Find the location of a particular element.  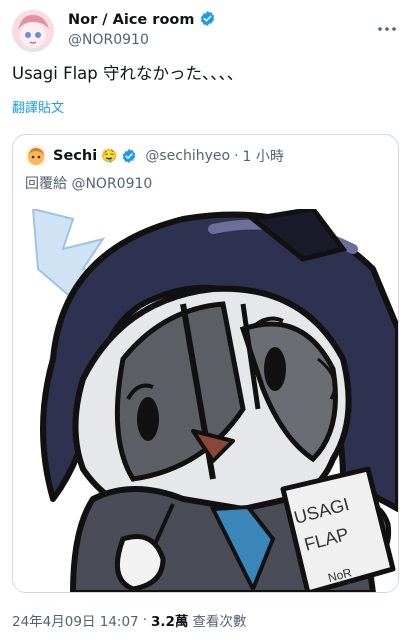

tweet-text: Usagi Flap 守れなかった、、、、 is located at coordinates (128, 73).